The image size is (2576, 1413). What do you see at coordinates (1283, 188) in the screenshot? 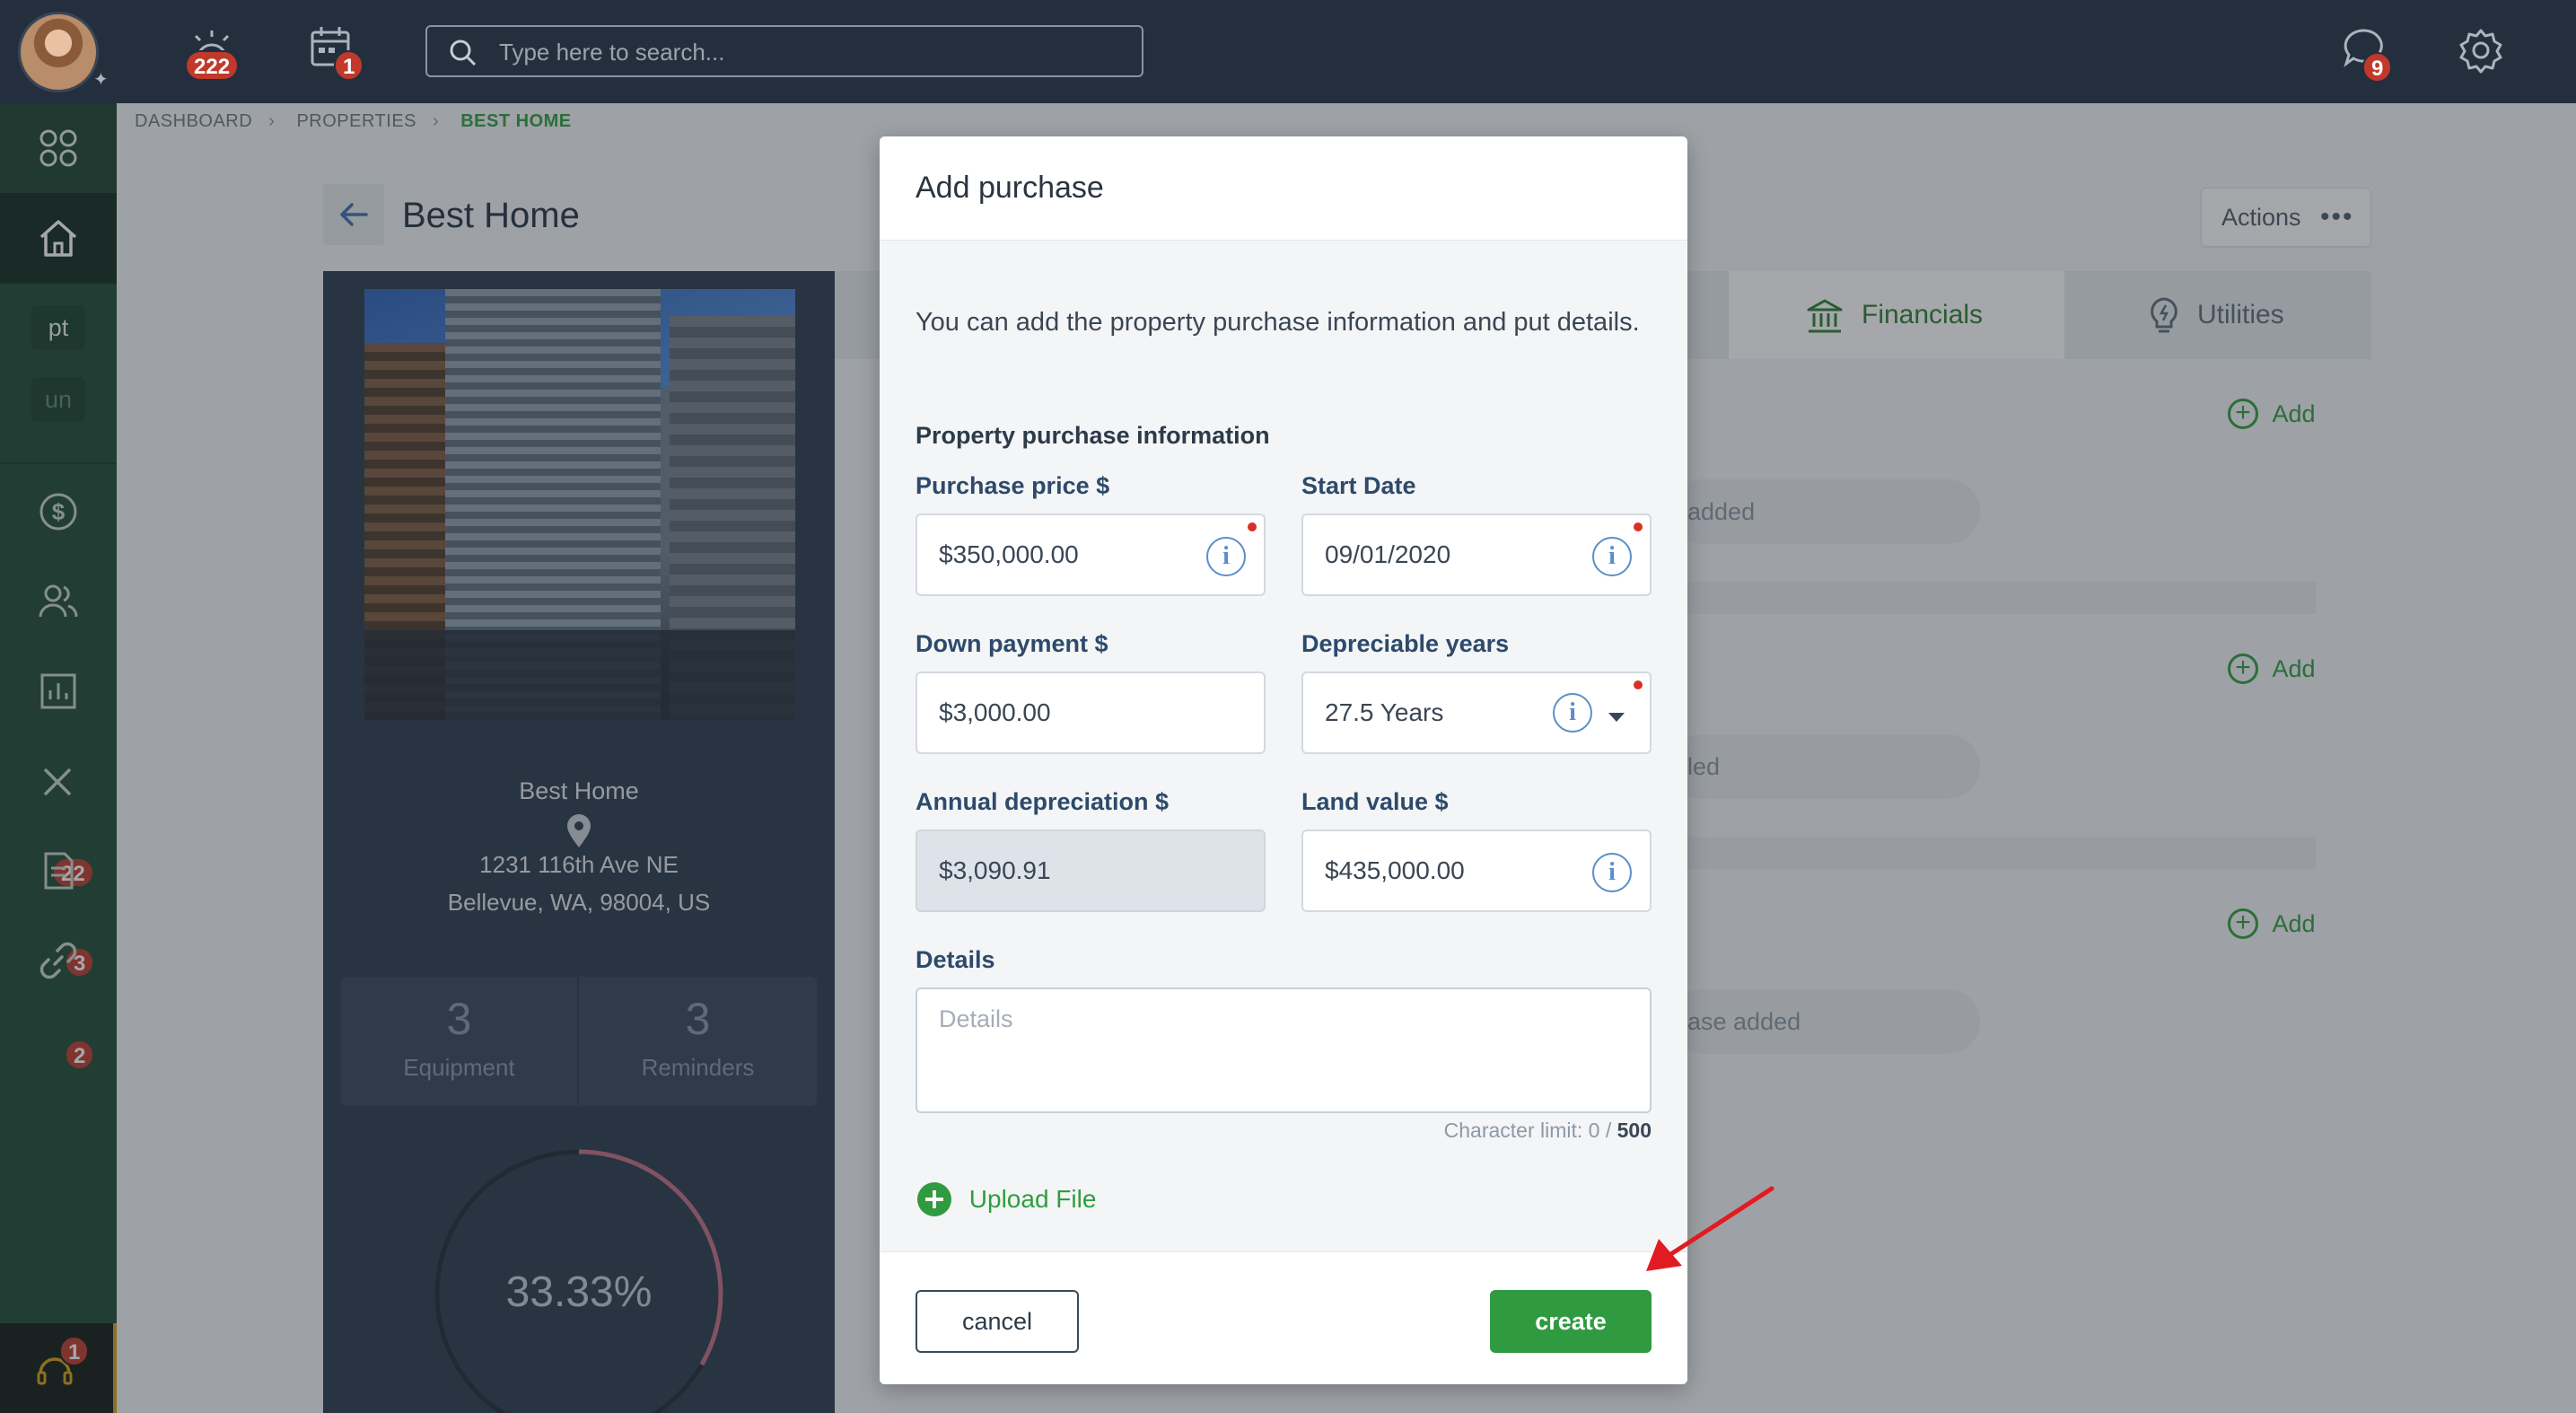
I see `modal-header: Add purchase` at bounding box center [1283, 188].